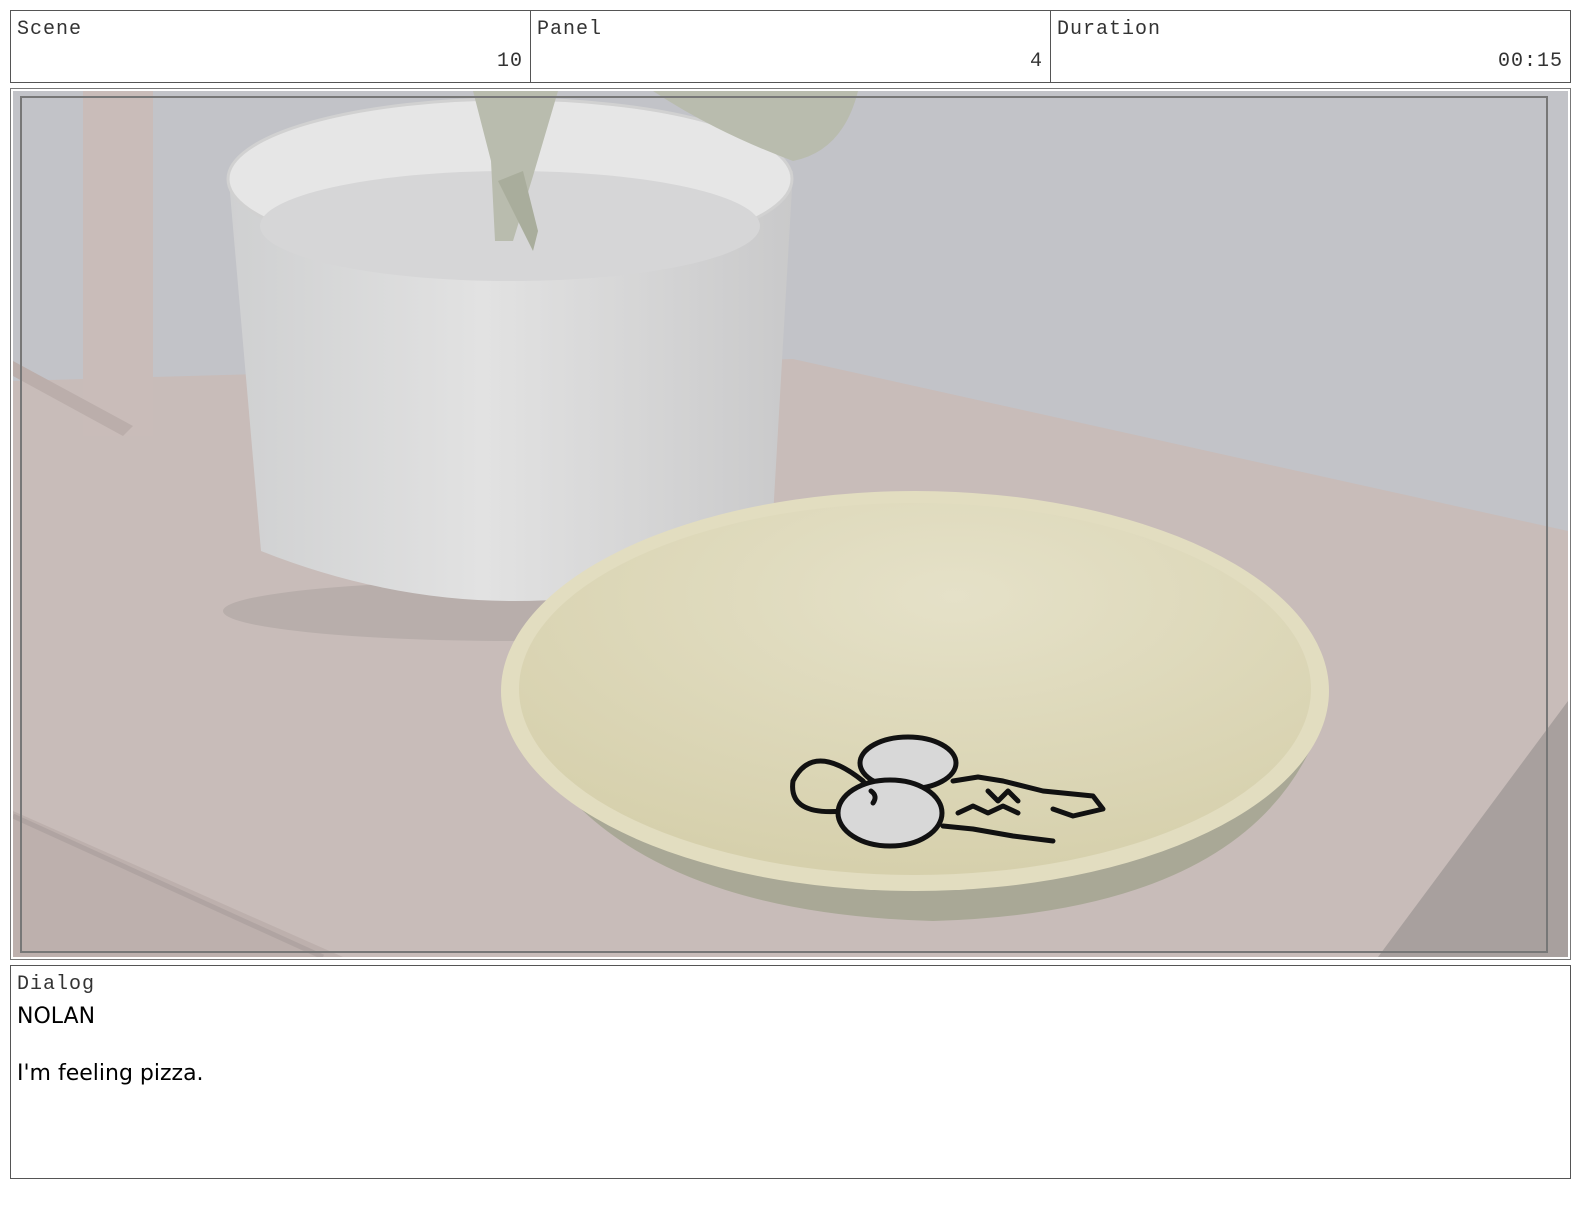 This screenshot has width=1584, height=1224. What do you see at coordinates (1530, 61) in the screenshot?
I see `duration-value: 00:15` at bounding box center [1530, 61].